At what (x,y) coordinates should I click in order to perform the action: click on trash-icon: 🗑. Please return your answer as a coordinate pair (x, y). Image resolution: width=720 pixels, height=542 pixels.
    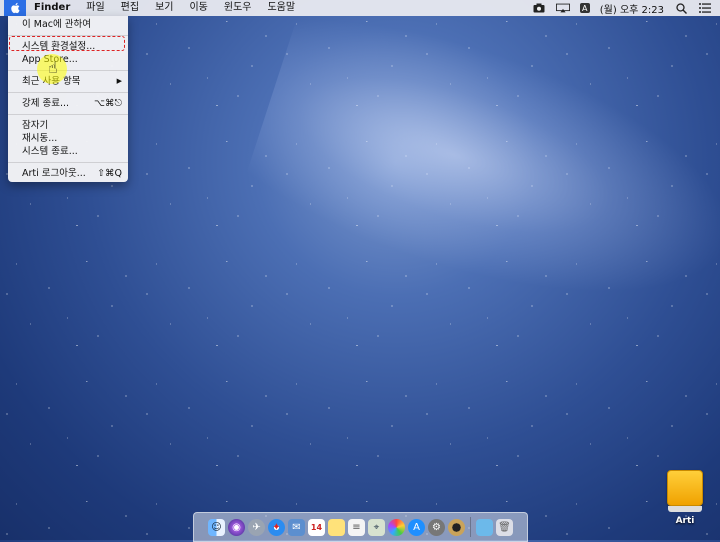
    Looking at the image, I should click on (504, 527).